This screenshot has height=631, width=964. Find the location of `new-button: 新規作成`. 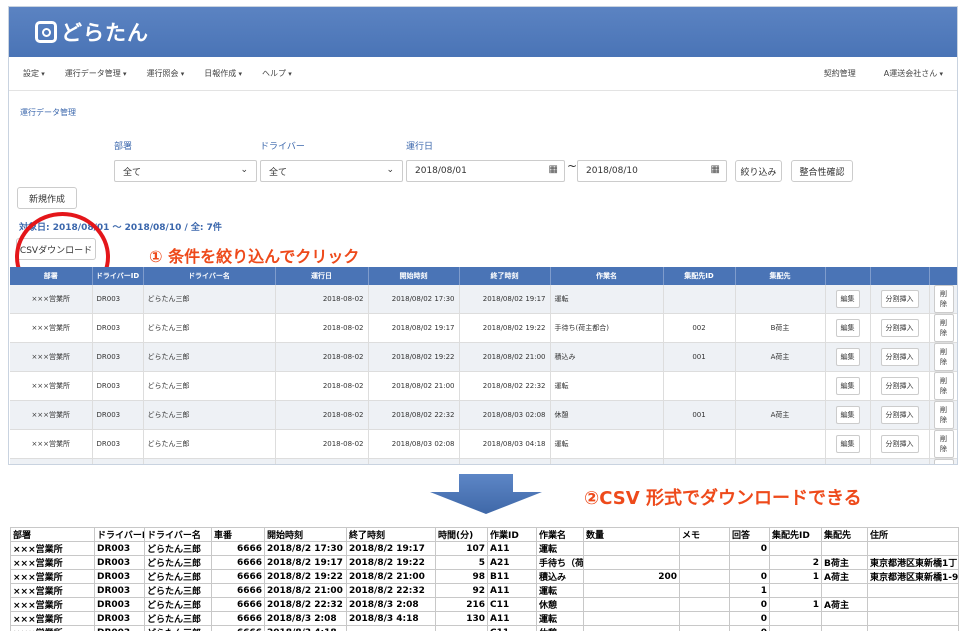

new-button: 新規作成 is located at coordinates (47, 198).